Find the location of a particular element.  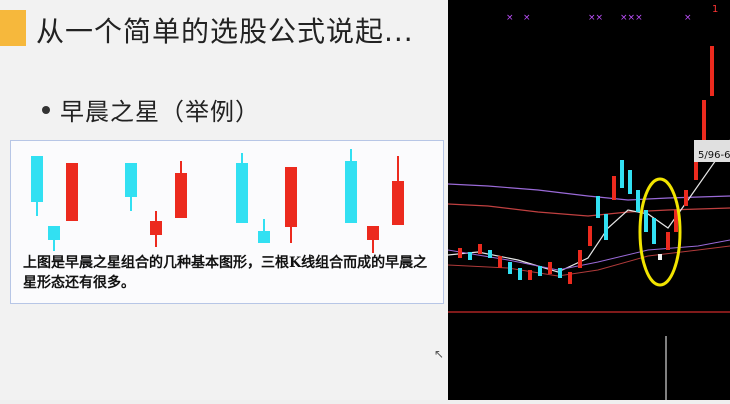

example-4-bull-candle is located at coordinates (398, 203).